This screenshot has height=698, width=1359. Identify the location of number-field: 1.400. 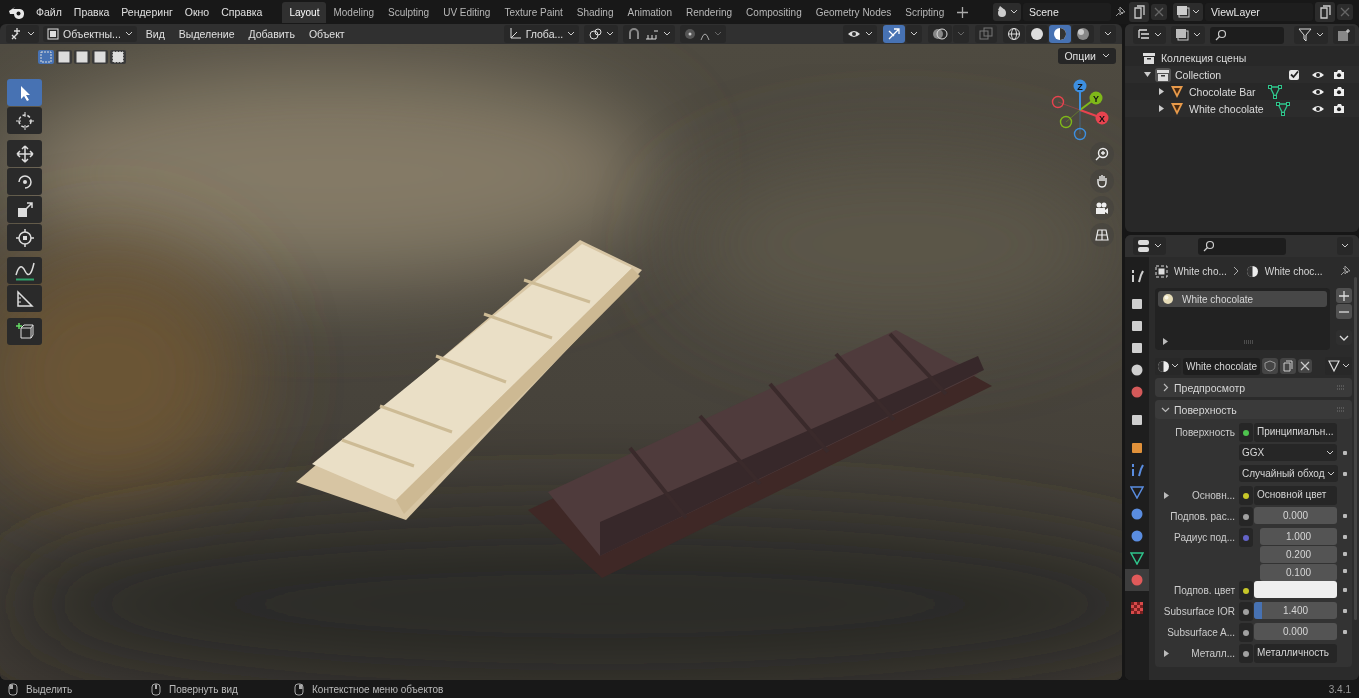
(1295, 610).